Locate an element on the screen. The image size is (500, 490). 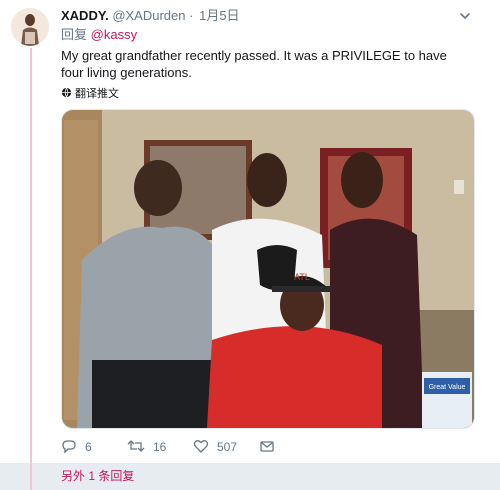
translate-tweet-link: 翻译推文 is located at coordinates (90, 94).